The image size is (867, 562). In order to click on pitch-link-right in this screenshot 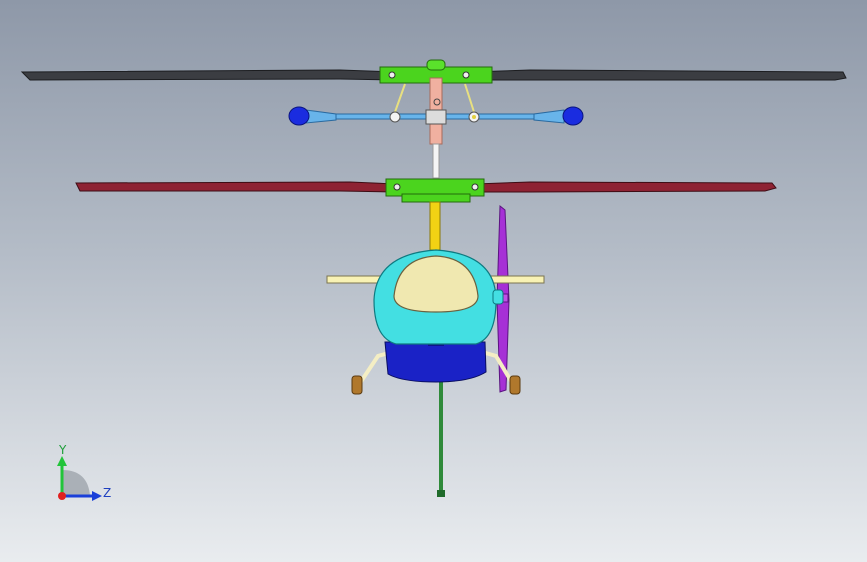, I will do `click(469, 98)`.